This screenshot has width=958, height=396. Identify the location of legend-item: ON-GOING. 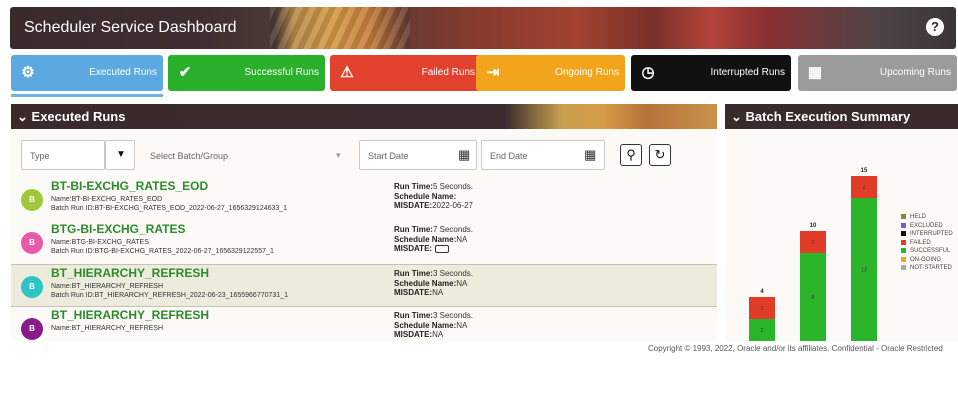
(927, 261).